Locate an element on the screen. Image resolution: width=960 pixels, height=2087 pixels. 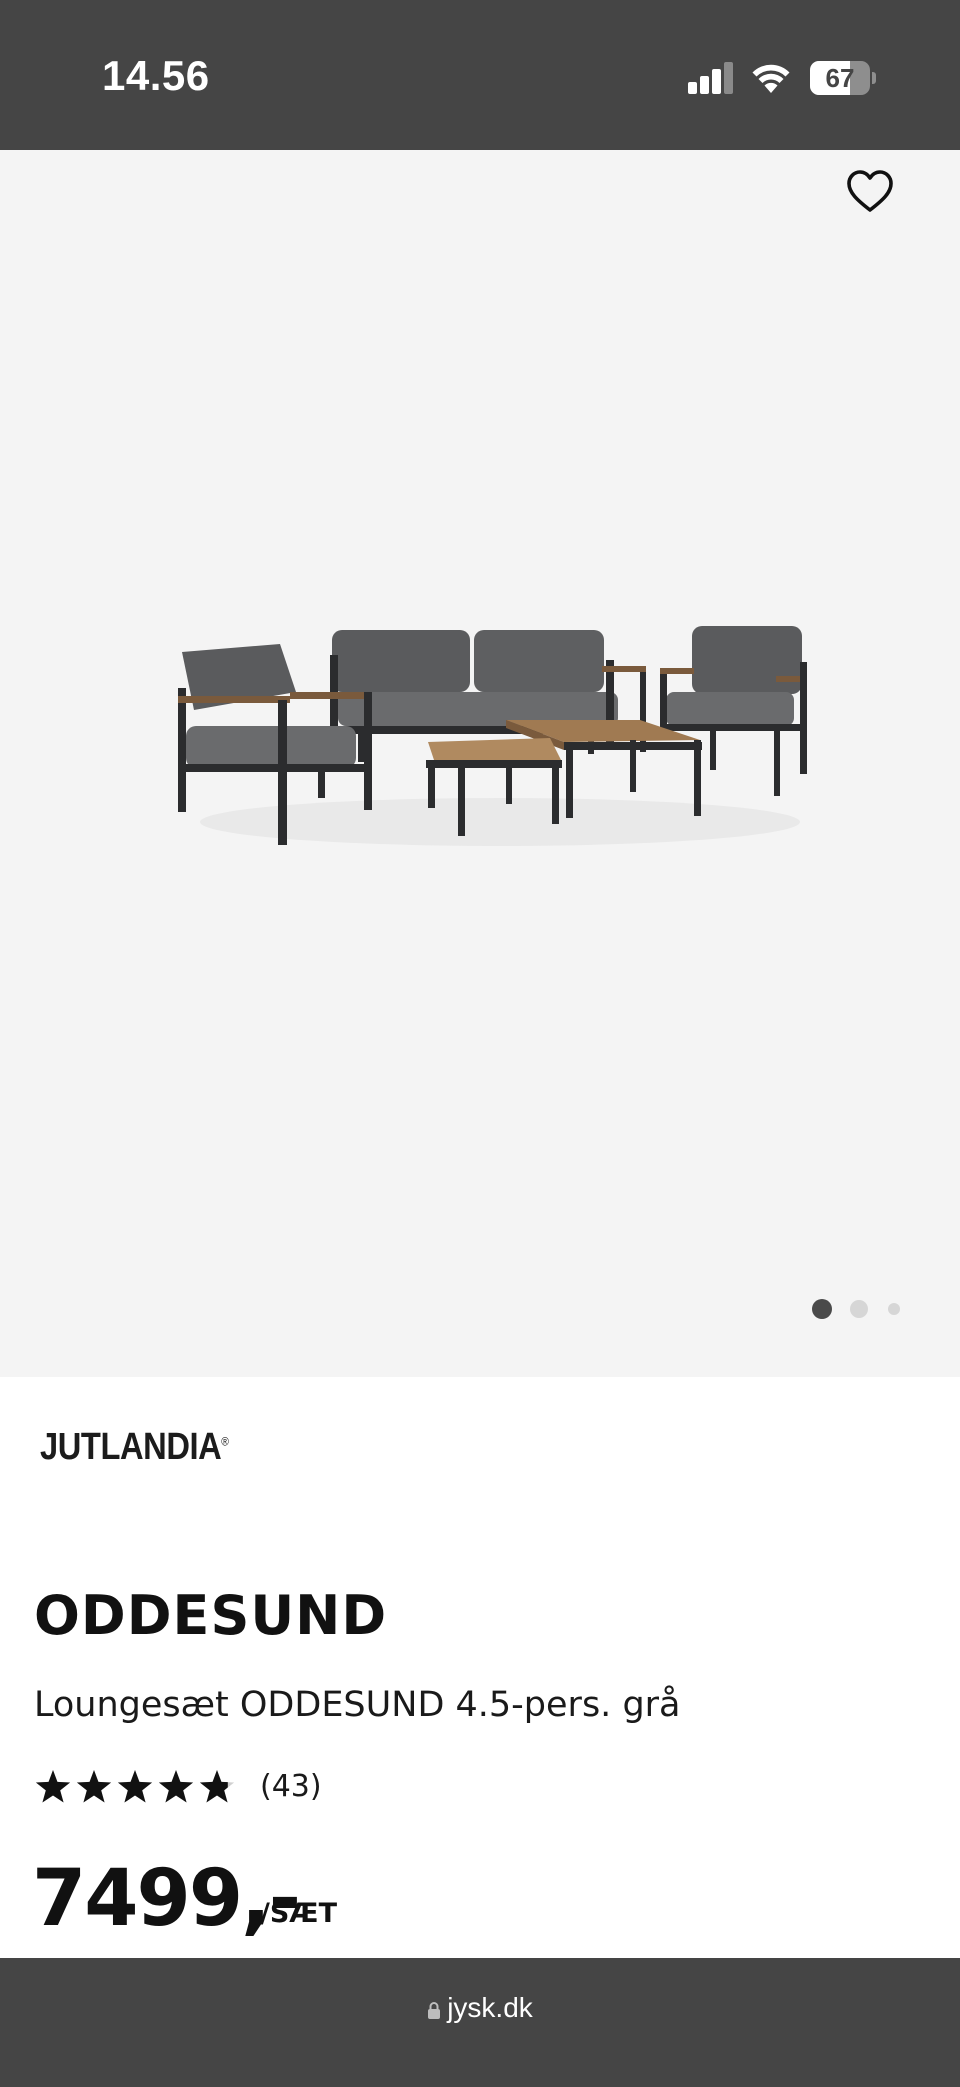
heart-outline-icon is located at coordinates (870, 191).